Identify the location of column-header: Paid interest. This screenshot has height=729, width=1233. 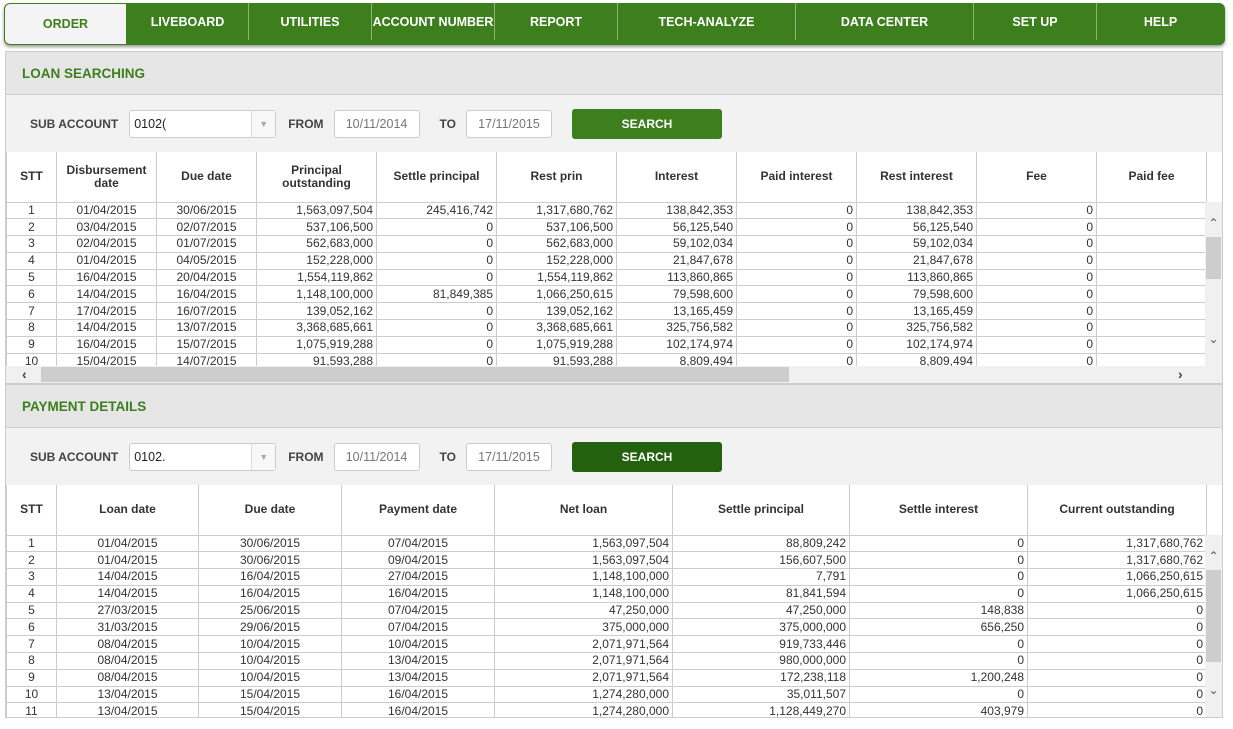
(796, 177).